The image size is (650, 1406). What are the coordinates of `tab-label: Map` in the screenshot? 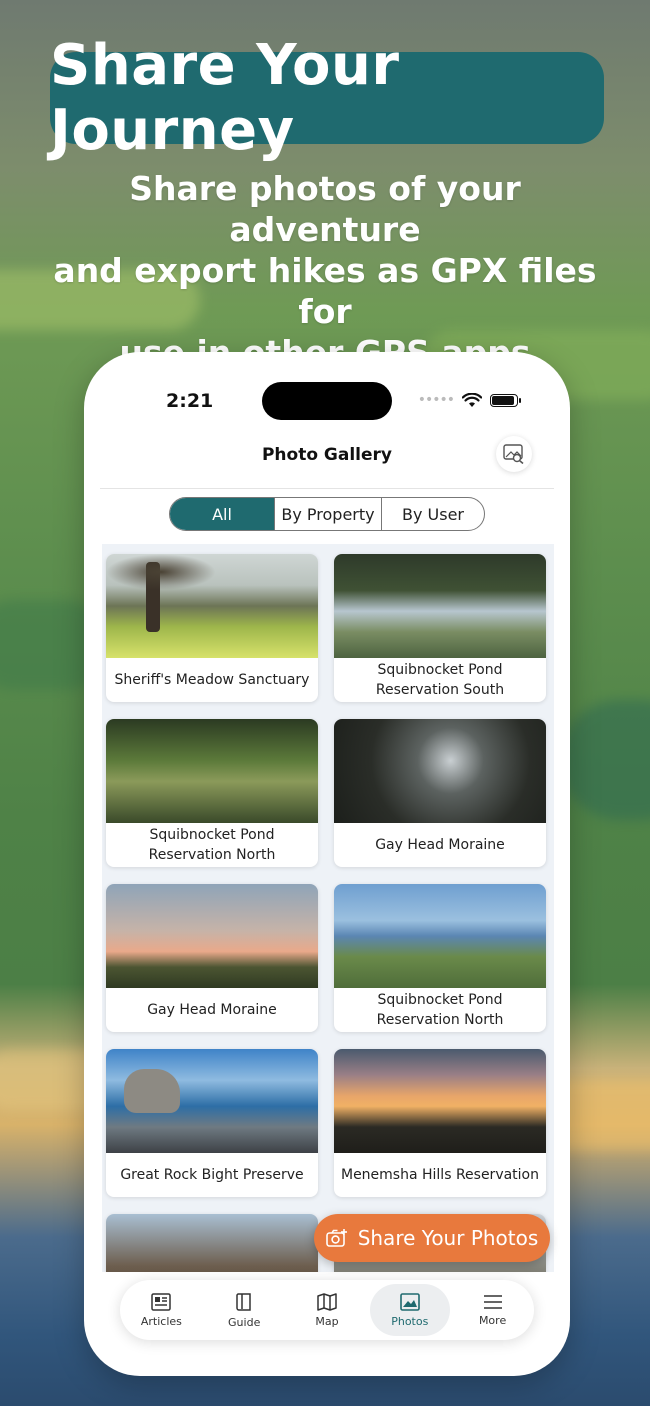 It's located at (327, 1321).